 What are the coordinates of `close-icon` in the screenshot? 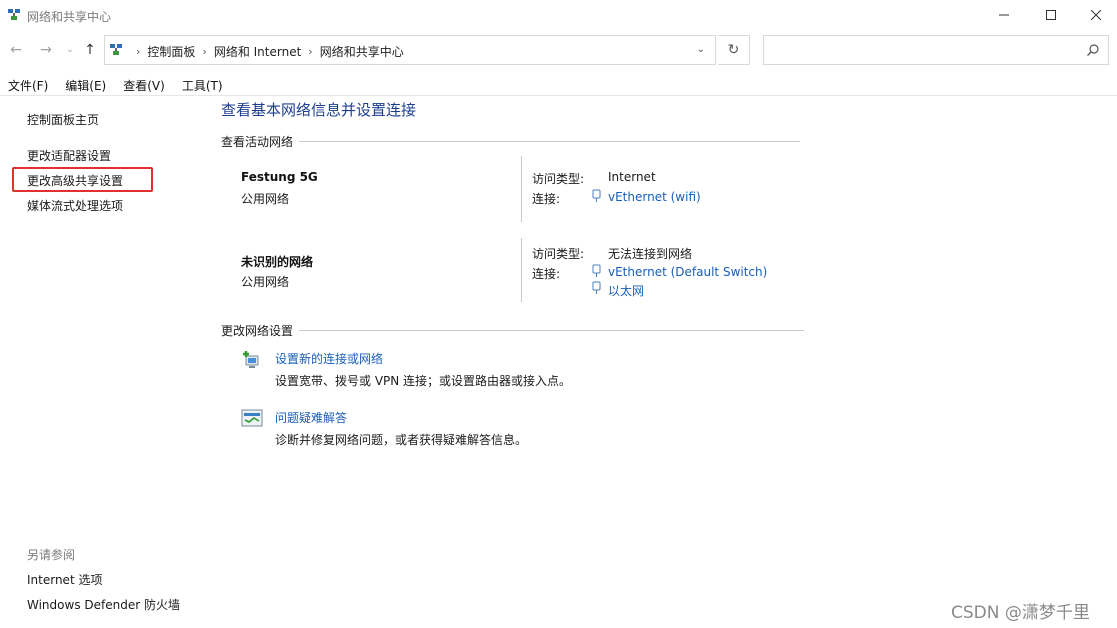 It's located at (1096, 15).